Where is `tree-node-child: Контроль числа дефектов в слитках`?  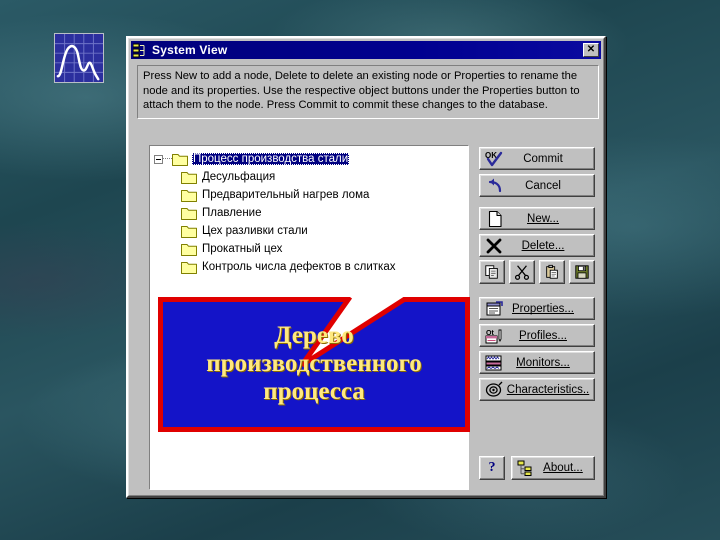 tree-node-child: Контроль числа дефектов в слитках is located at coordinates (309, 267).